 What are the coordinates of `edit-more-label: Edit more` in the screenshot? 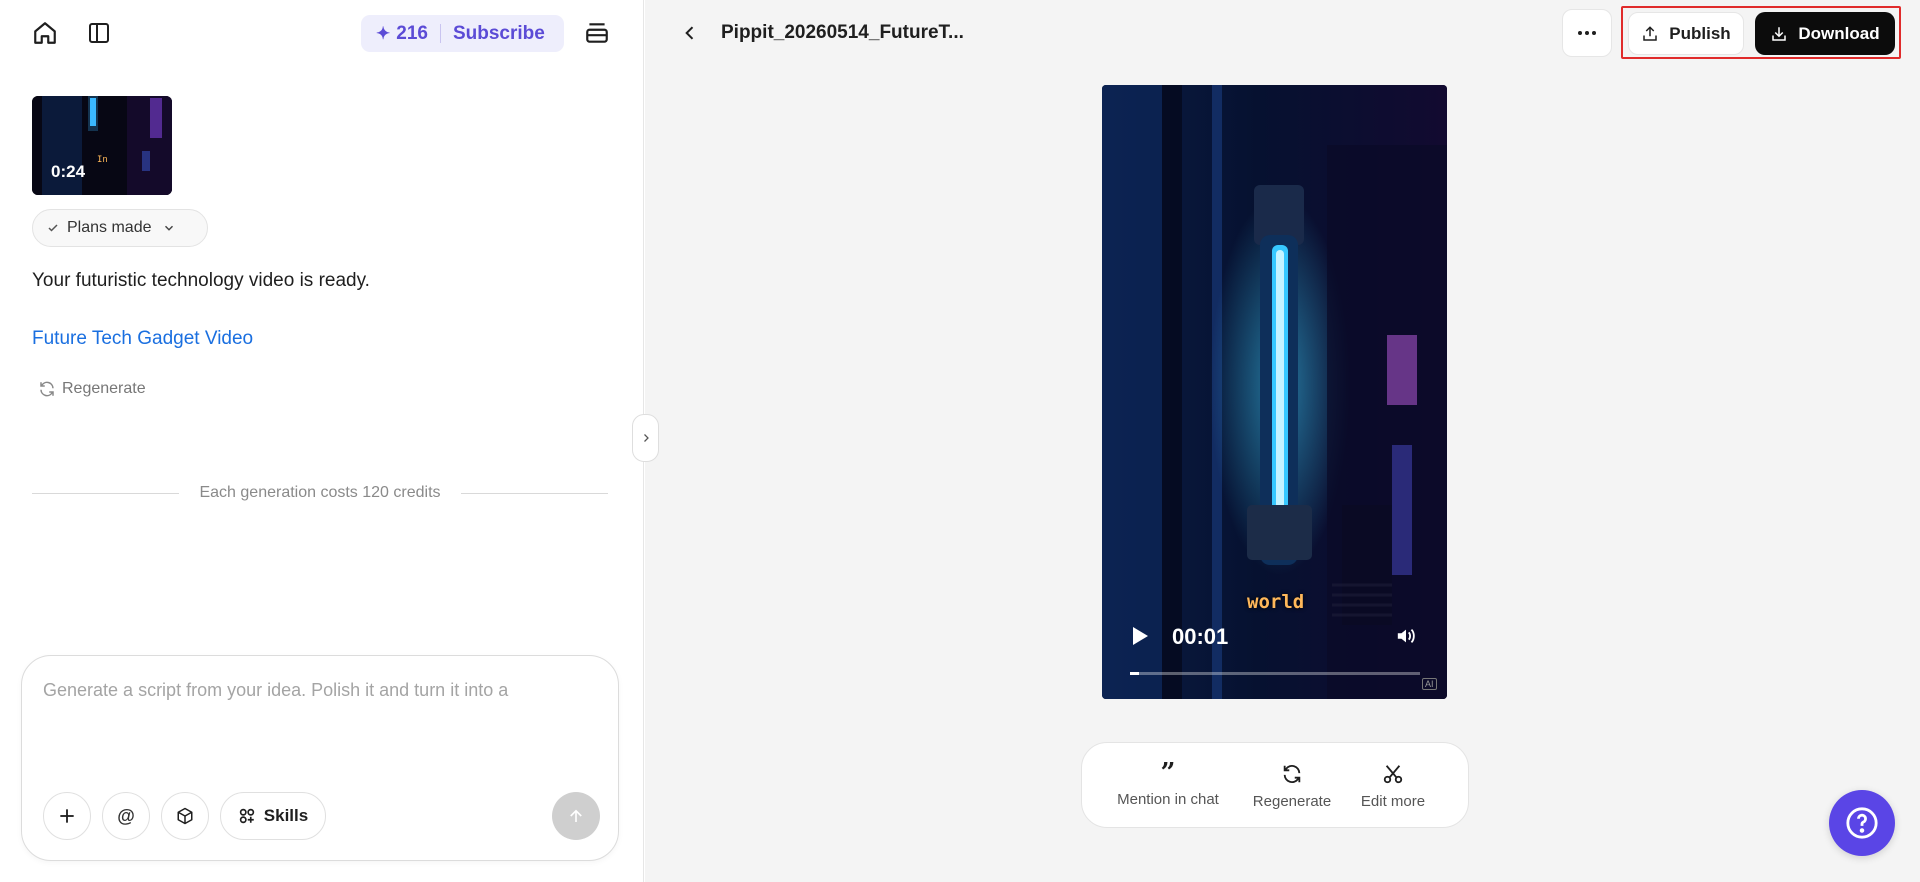 It's located at (1393, 801).